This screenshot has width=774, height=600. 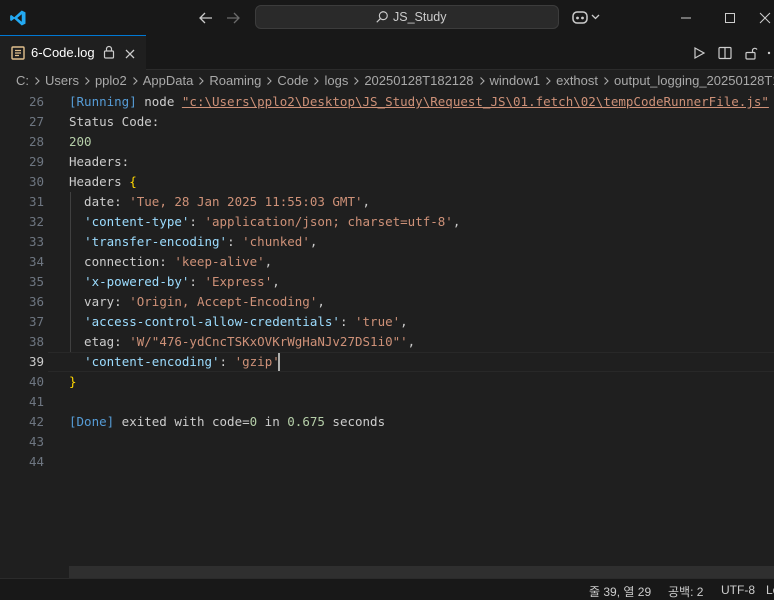 What do you see at coordinates (137, 221) in the screenshot?
I see `header-key: 'content-type'` at bounding box center [137, 221].